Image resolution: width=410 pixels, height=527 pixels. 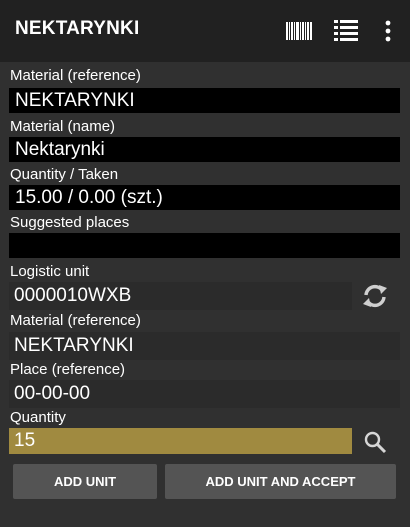 I want to click on add-unit-button: ADD UNIT, so click(x=85, y=481).